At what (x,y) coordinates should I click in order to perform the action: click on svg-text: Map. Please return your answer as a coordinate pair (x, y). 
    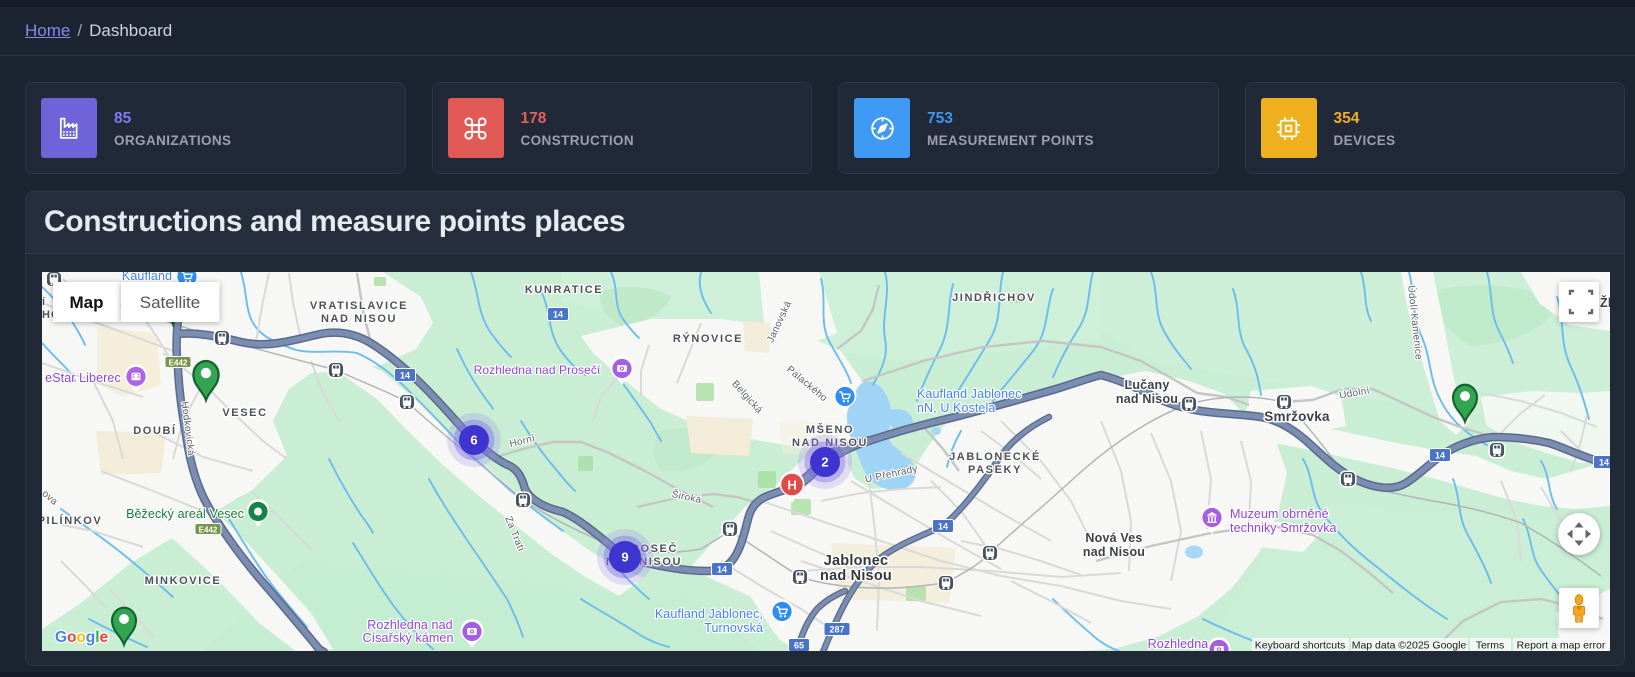
    Looking at the image, I should click on (87, 302).